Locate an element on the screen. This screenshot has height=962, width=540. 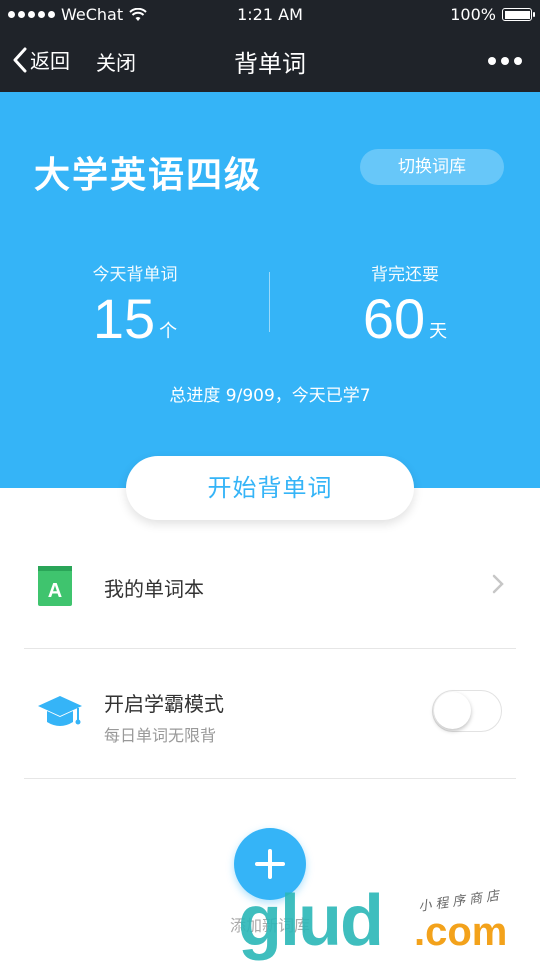
back-button: 返回 is located at coordinates (41, 59).